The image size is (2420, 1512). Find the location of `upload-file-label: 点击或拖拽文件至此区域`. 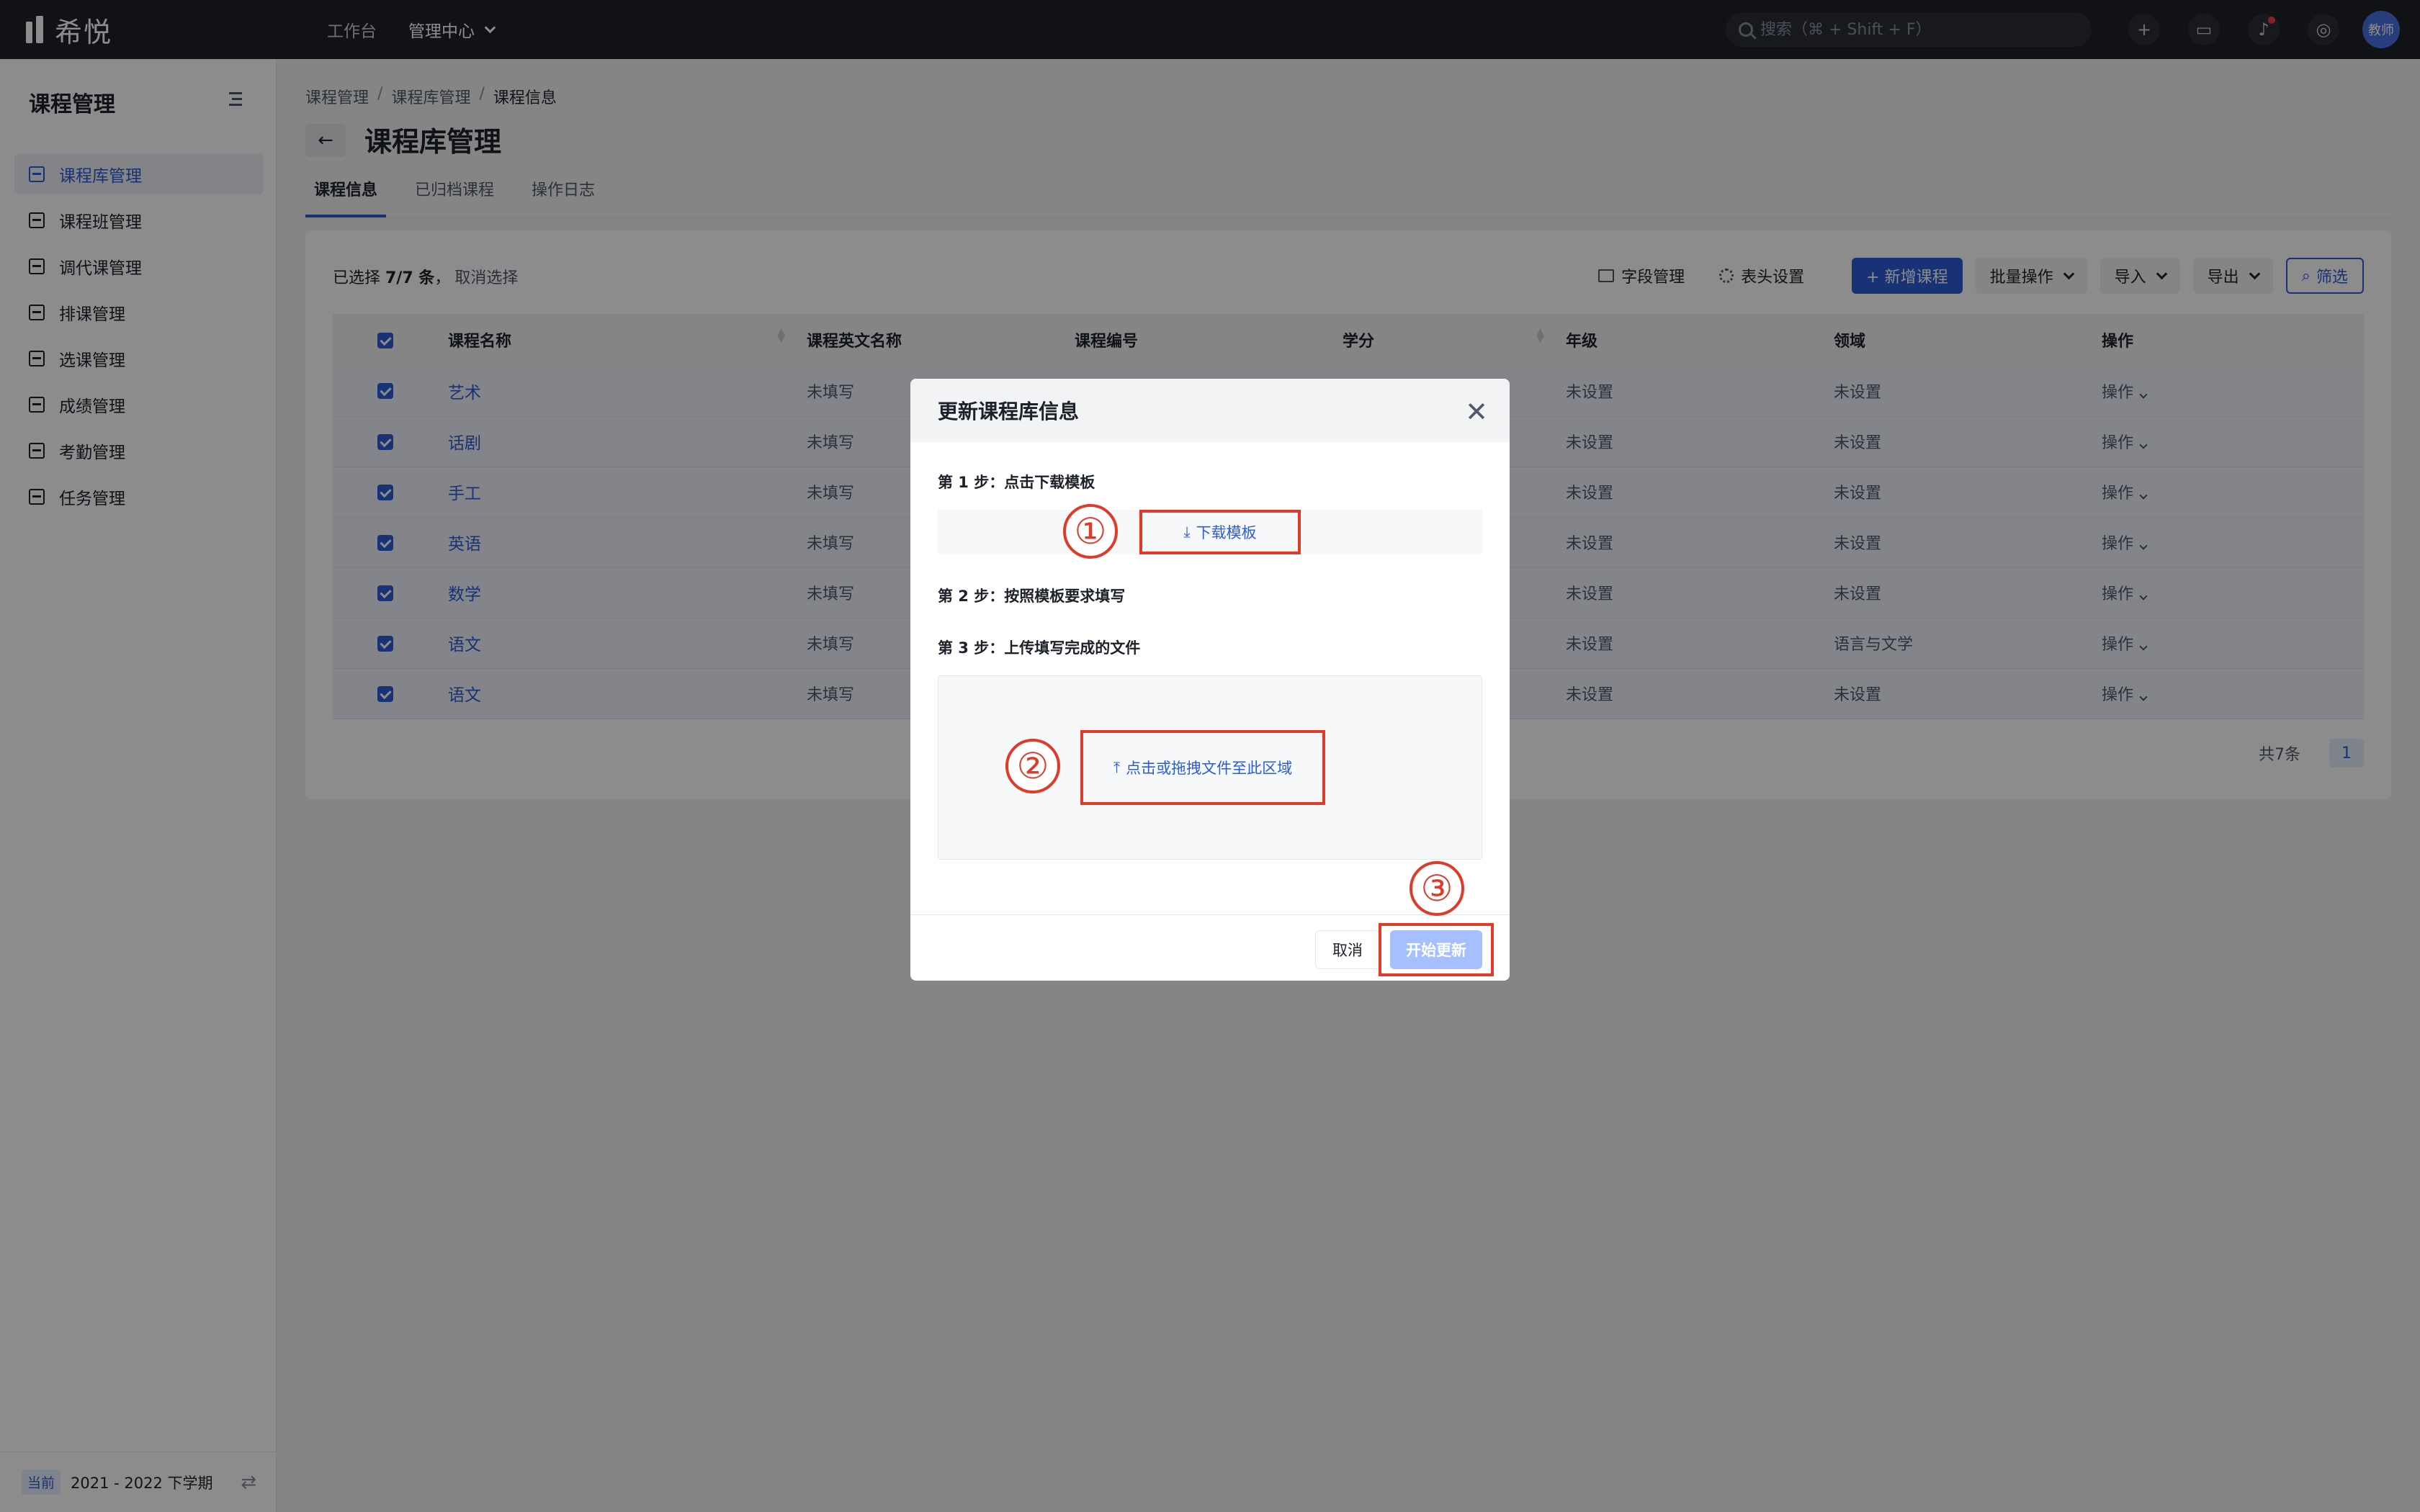

upload-file-label: 点击或拖拽文件至此区域 is located at coordinates (1209, 768).